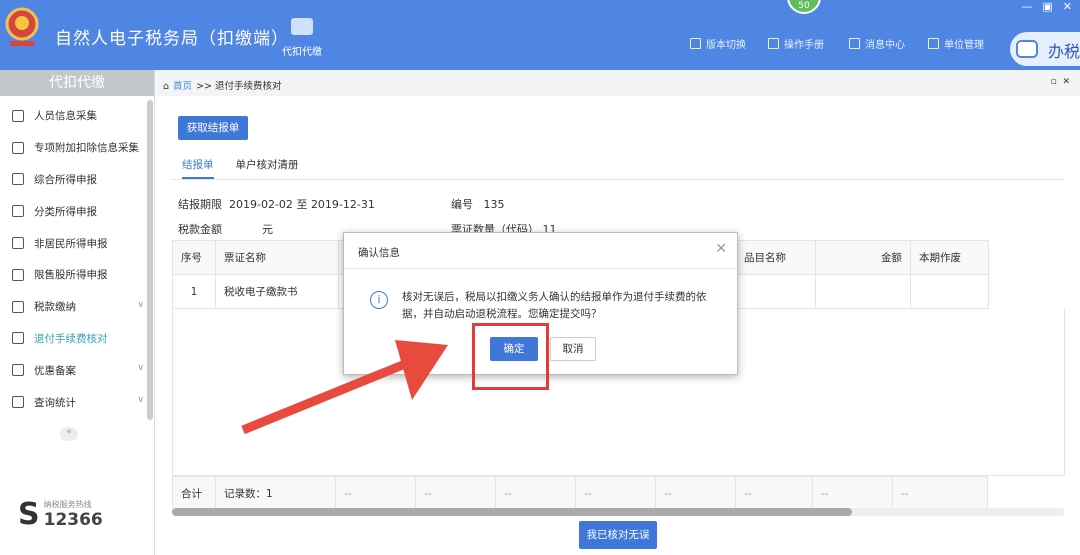 The image size is (1080, 555). Describe the element at coordinates (1026, 6) in the screenshot. I see `minimize-icon: —` at that location.